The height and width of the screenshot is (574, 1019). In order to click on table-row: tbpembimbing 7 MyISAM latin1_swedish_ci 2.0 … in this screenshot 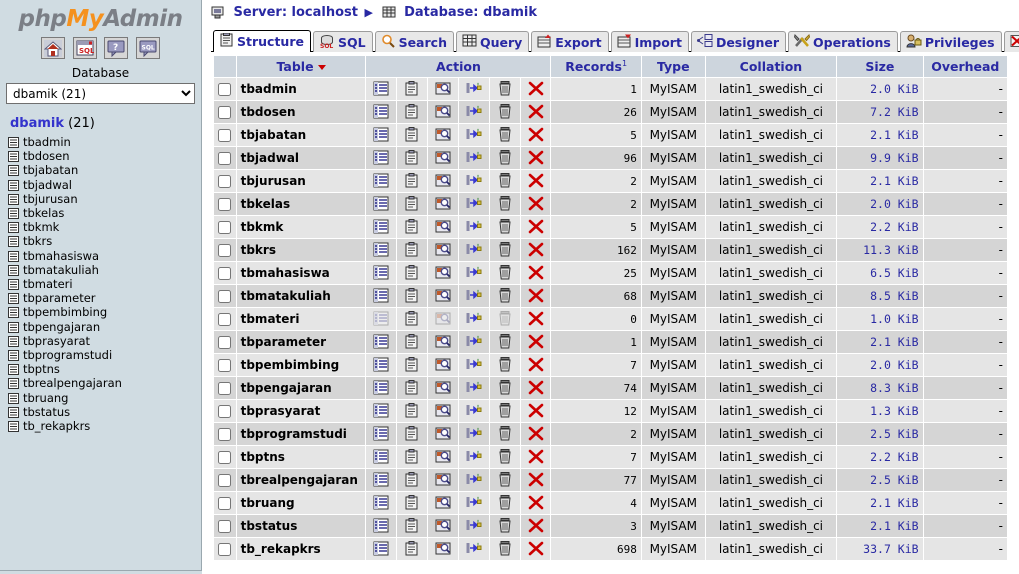, I will do `click(611, 365)`.